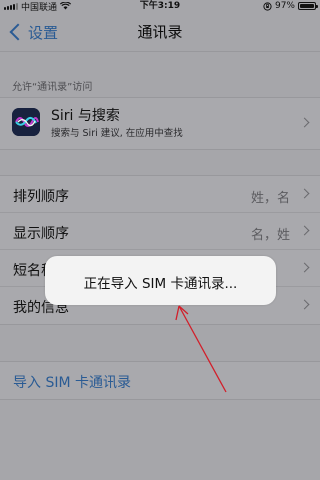 The image size is (320, 480). Describe the element at coordinates (117, 133) in the screenshot. I see `siri-row-subtitle: 搜索与 Siri 建议, 在应用中查找` at that location.